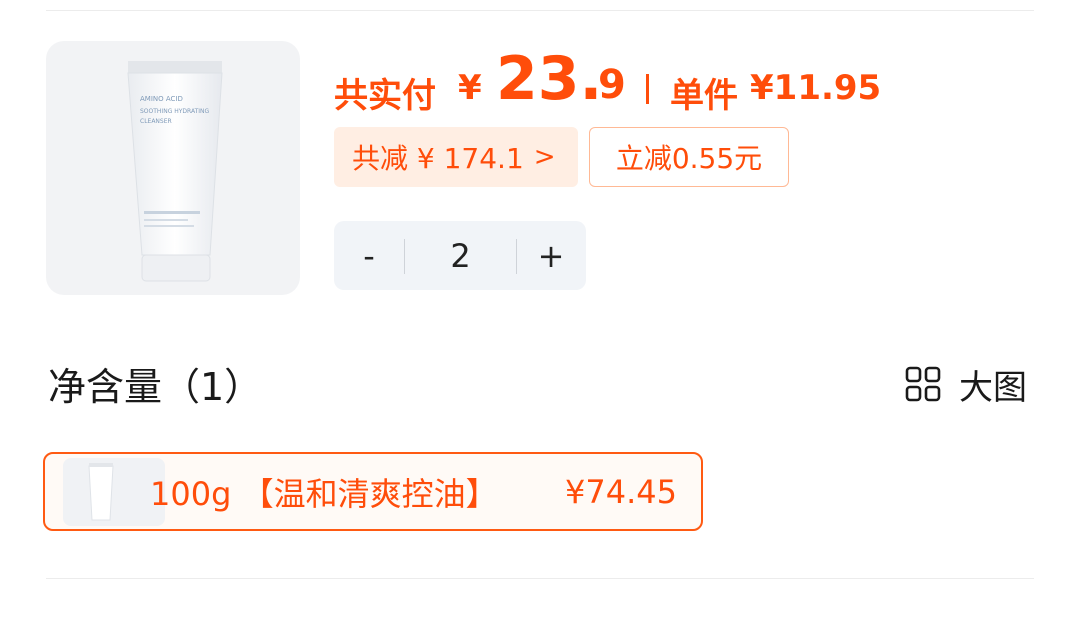 This screenshot has width=1080, height=622. What do you see at coordinates (175, 171) in the screenshot?
I see `product-tube-icon: AMINO ACID SOOTHING HYDRATING CLEANSER` at bounding box center [175, 171].